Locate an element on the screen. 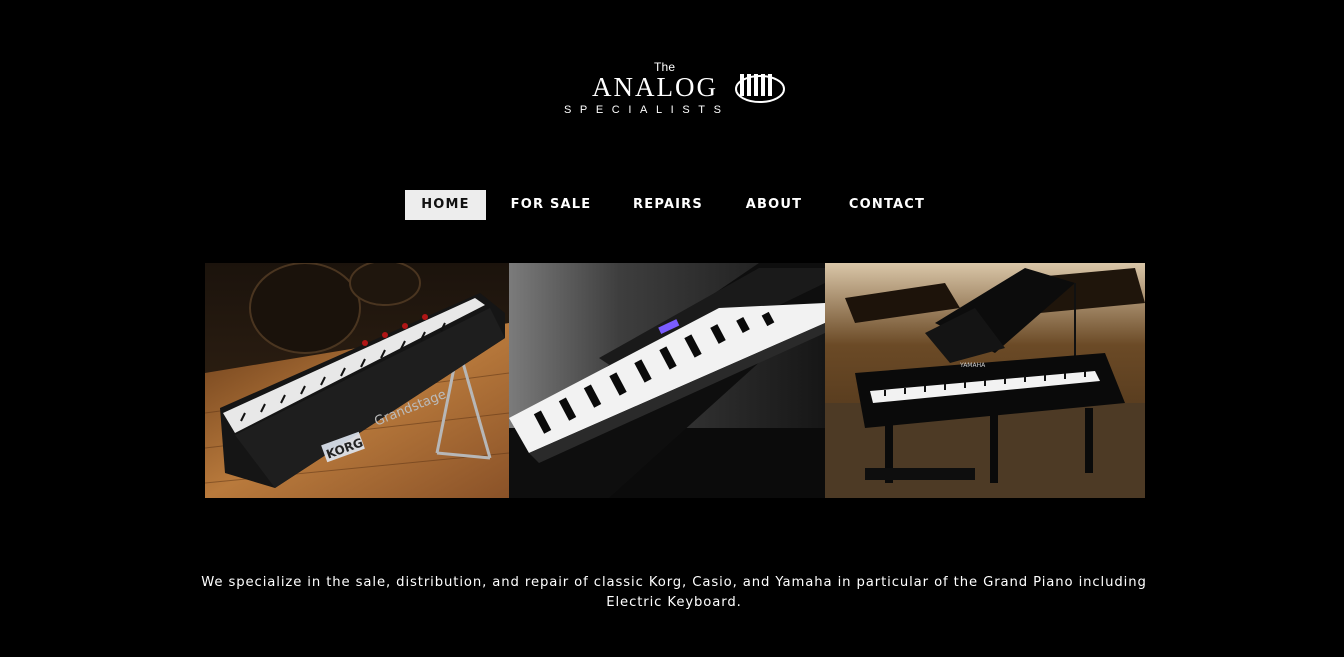  yamaha-grand-piano-photo: YAMAHA is located at coordinates (985, 380).